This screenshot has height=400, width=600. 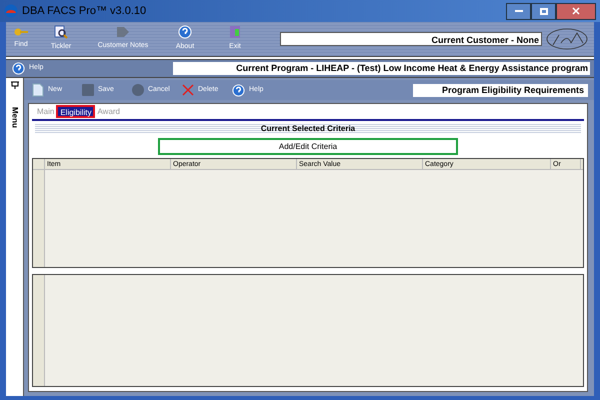 I want to click on current-customer-field: Current Customer - None, so click(x=411, y=39).